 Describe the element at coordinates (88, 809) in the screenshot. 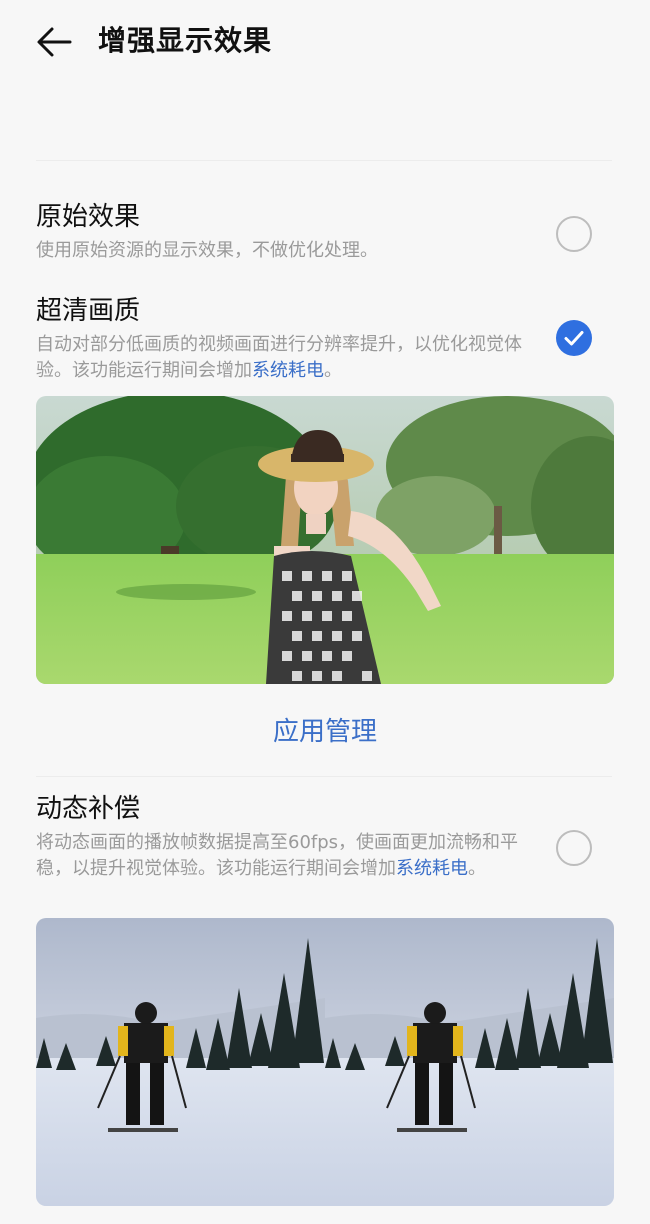

I see `option-title: 动态补偿` at that location.